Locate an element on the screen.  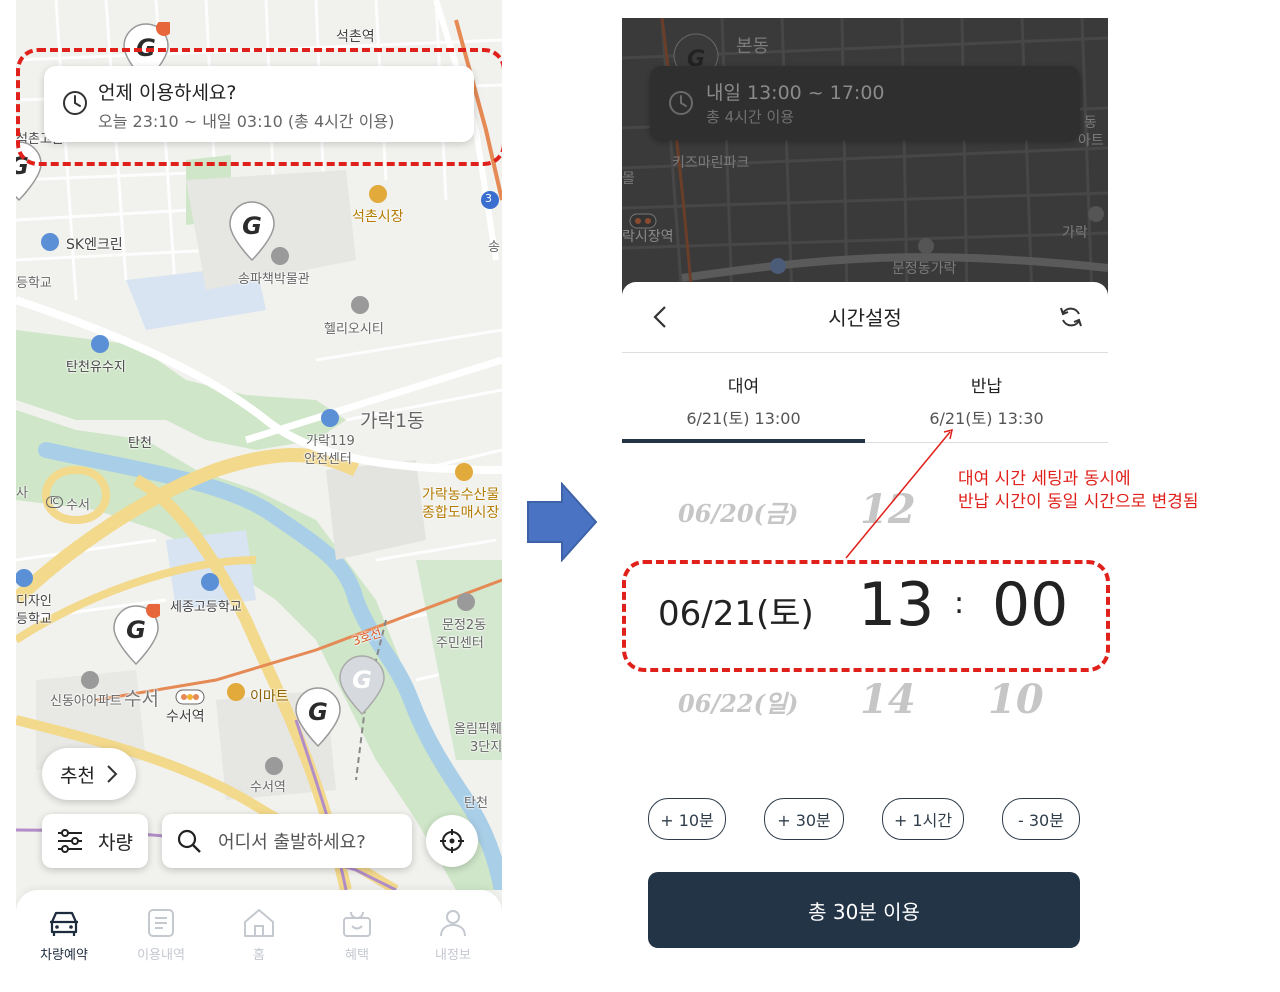
gift-icon is located at coordinates (357, 924).